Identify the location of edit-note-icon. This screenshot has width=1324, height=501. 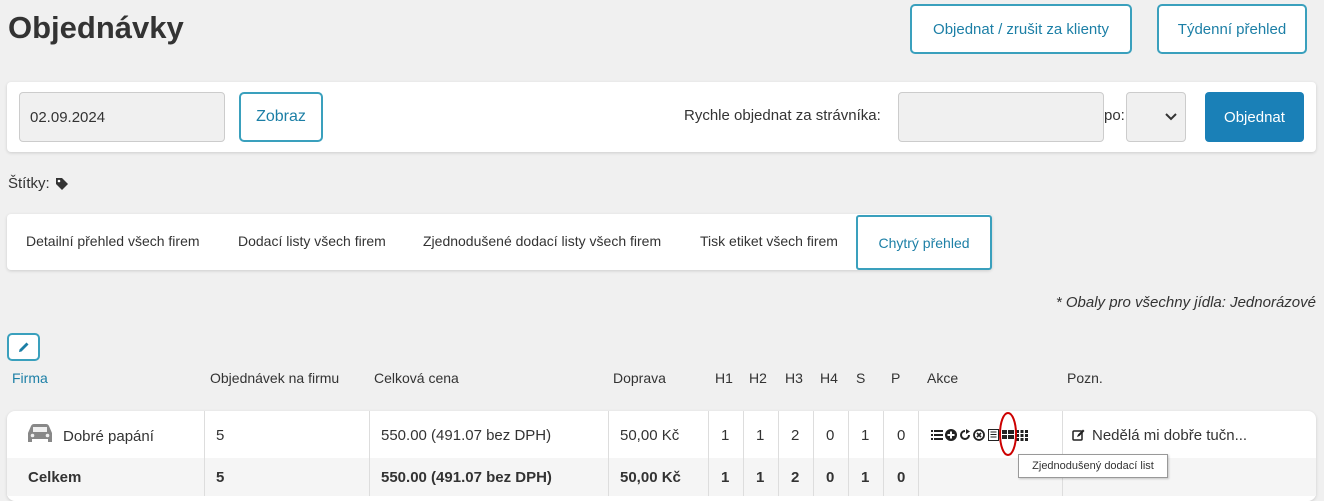
(1078, 435).